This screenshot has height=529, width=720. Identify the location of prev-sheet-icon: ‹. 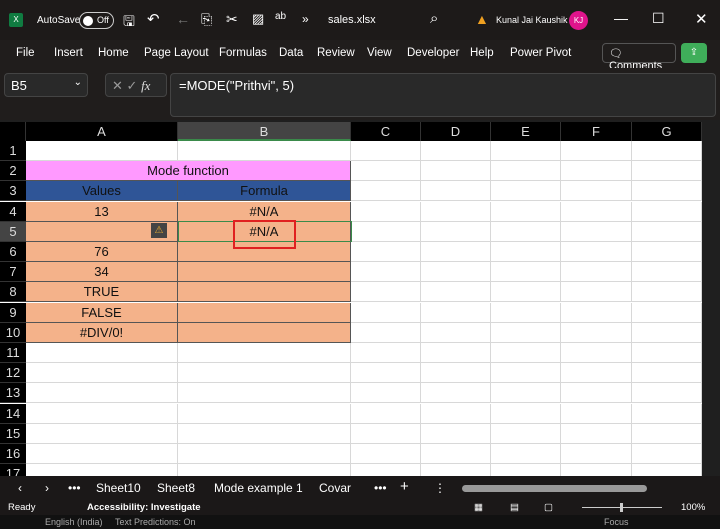
(20, 488).